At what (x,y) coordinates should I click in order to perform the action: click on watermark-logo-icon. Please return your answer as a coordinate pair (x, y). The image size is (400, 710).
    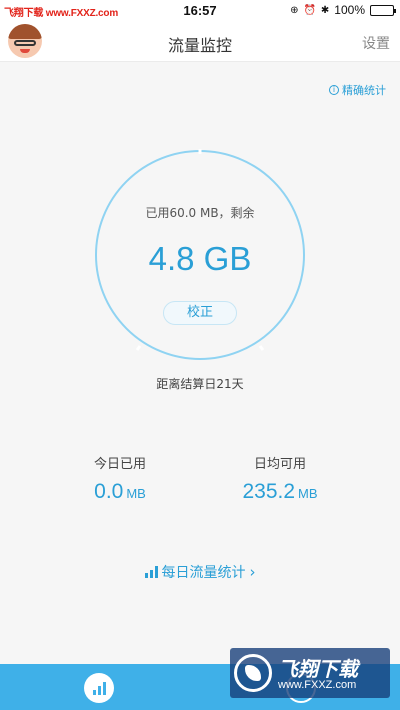
    Looking at the image, I should click on (253, 673).